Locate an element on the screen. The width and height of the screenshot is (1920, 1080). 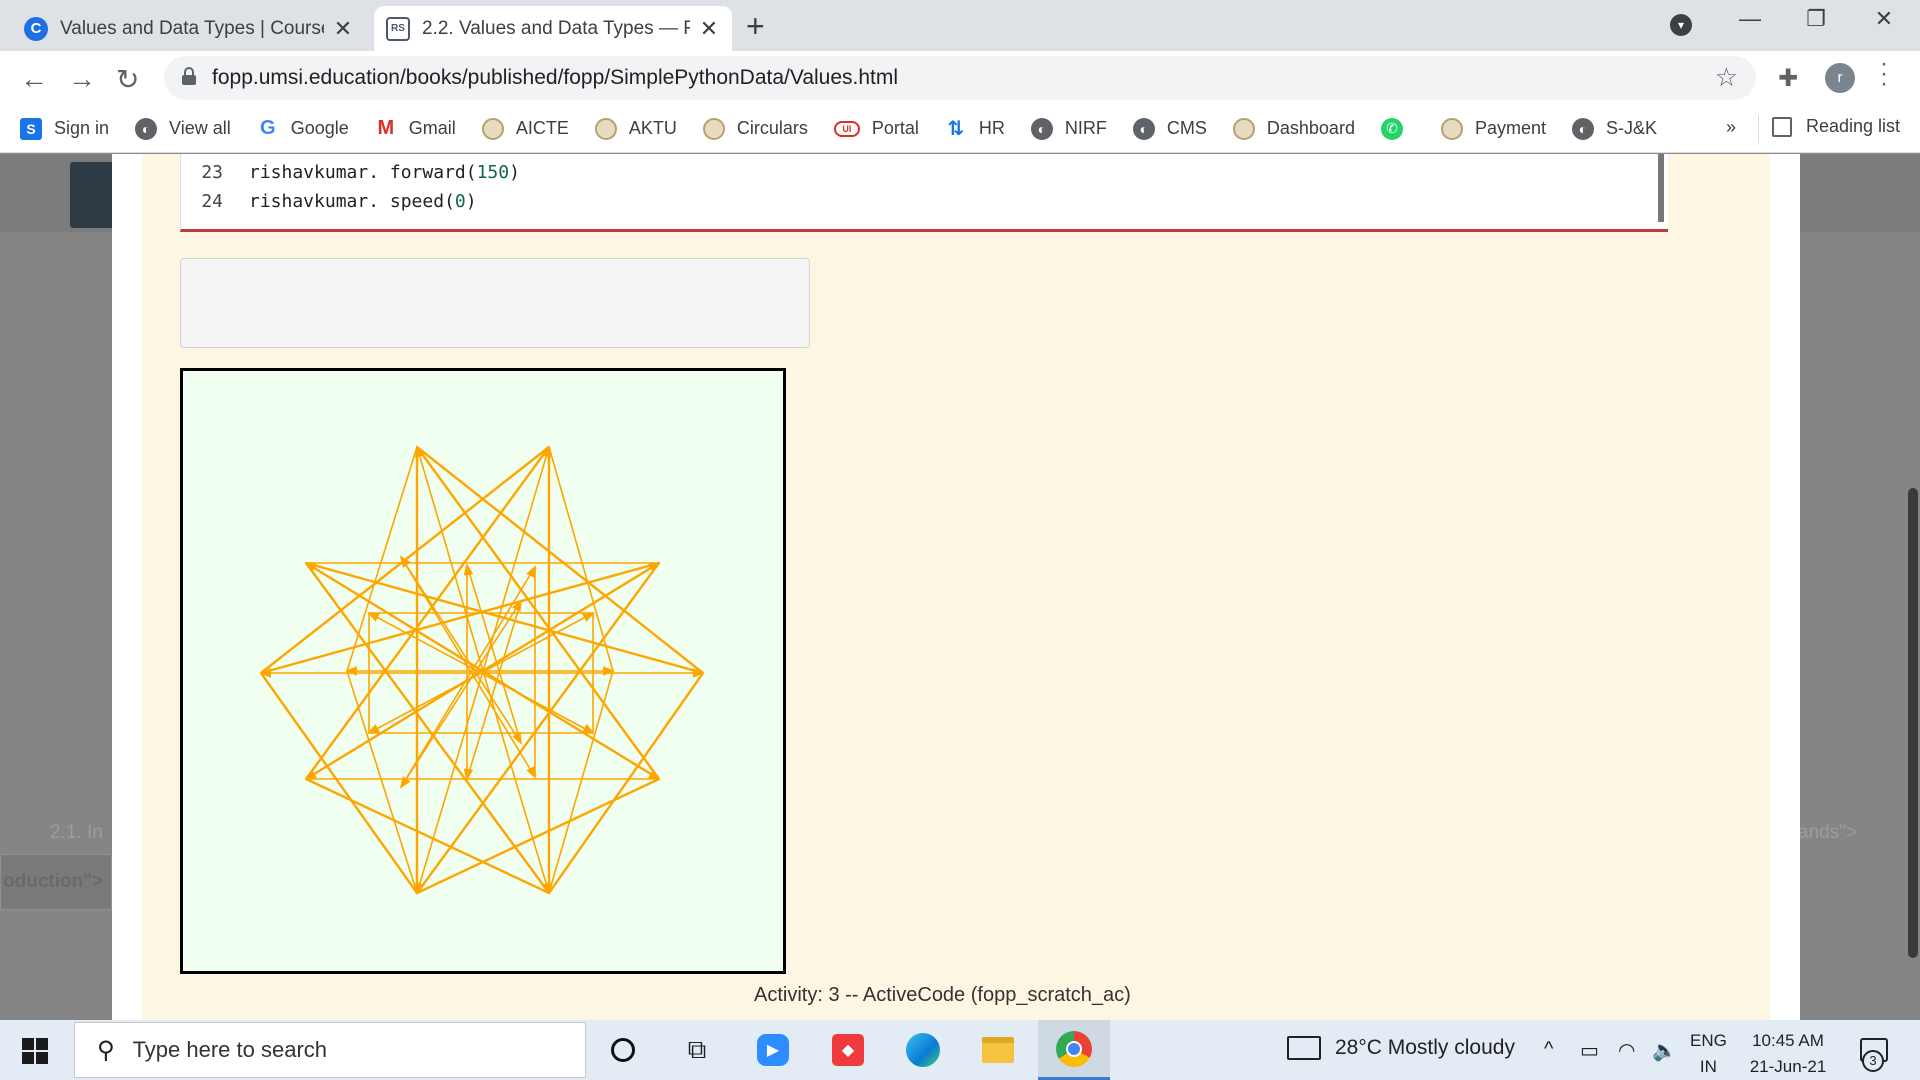
extensions-icon: ✚ is located at coordinates (1788, 78).